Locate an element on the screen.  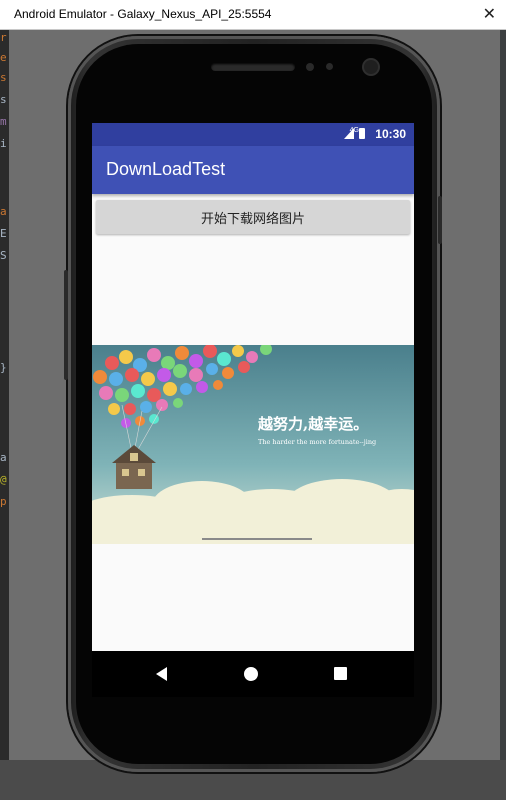
ide-glyph: r is located at coordinates (3, 37).